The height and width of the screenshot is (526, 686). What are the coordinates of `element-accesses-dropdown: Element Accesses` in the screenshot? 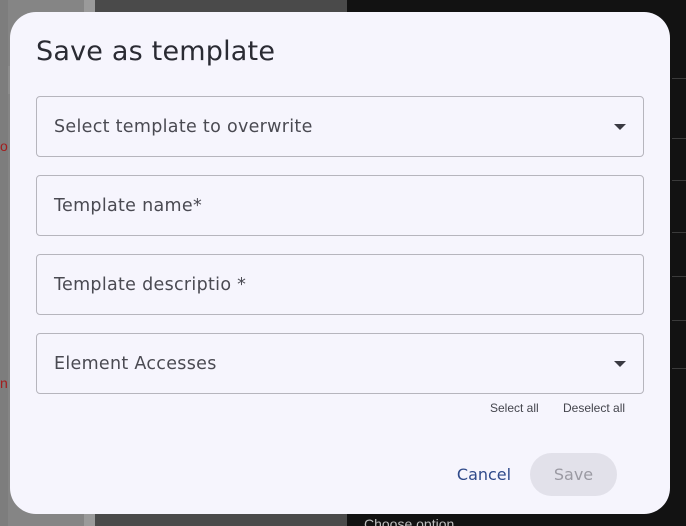 It's located at (340, 363).